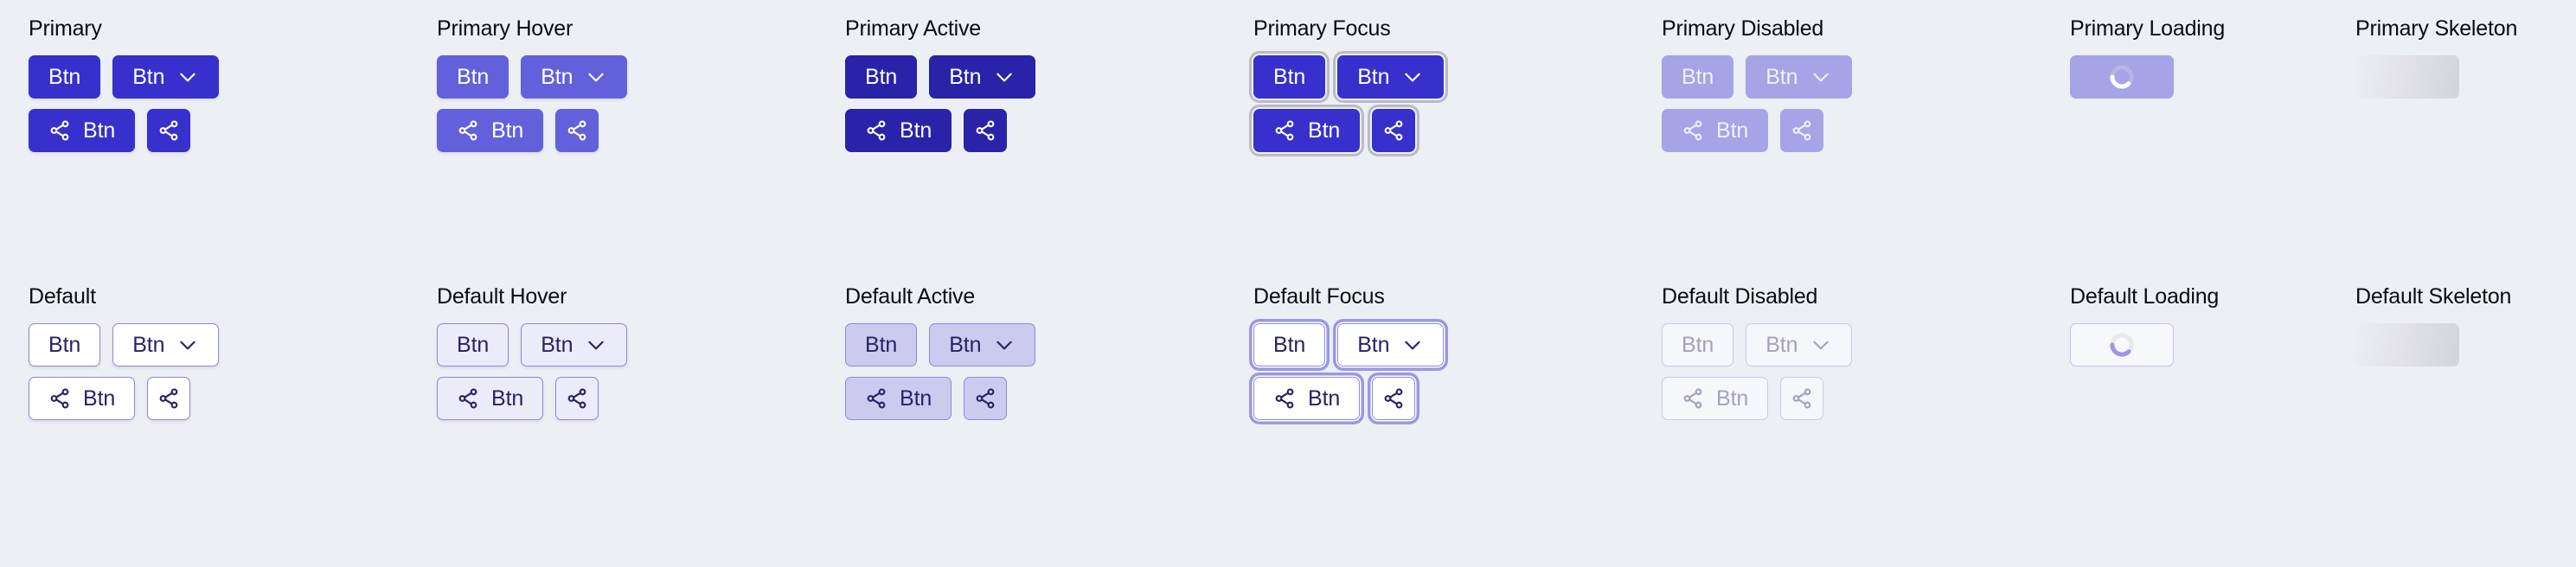 The height and width of the screenshot is (567, 2576). Describe the element at coordinates (2451, 145) in the screenshot. I see `cell-primary-skeleton: Primary Skeleton` at that location.